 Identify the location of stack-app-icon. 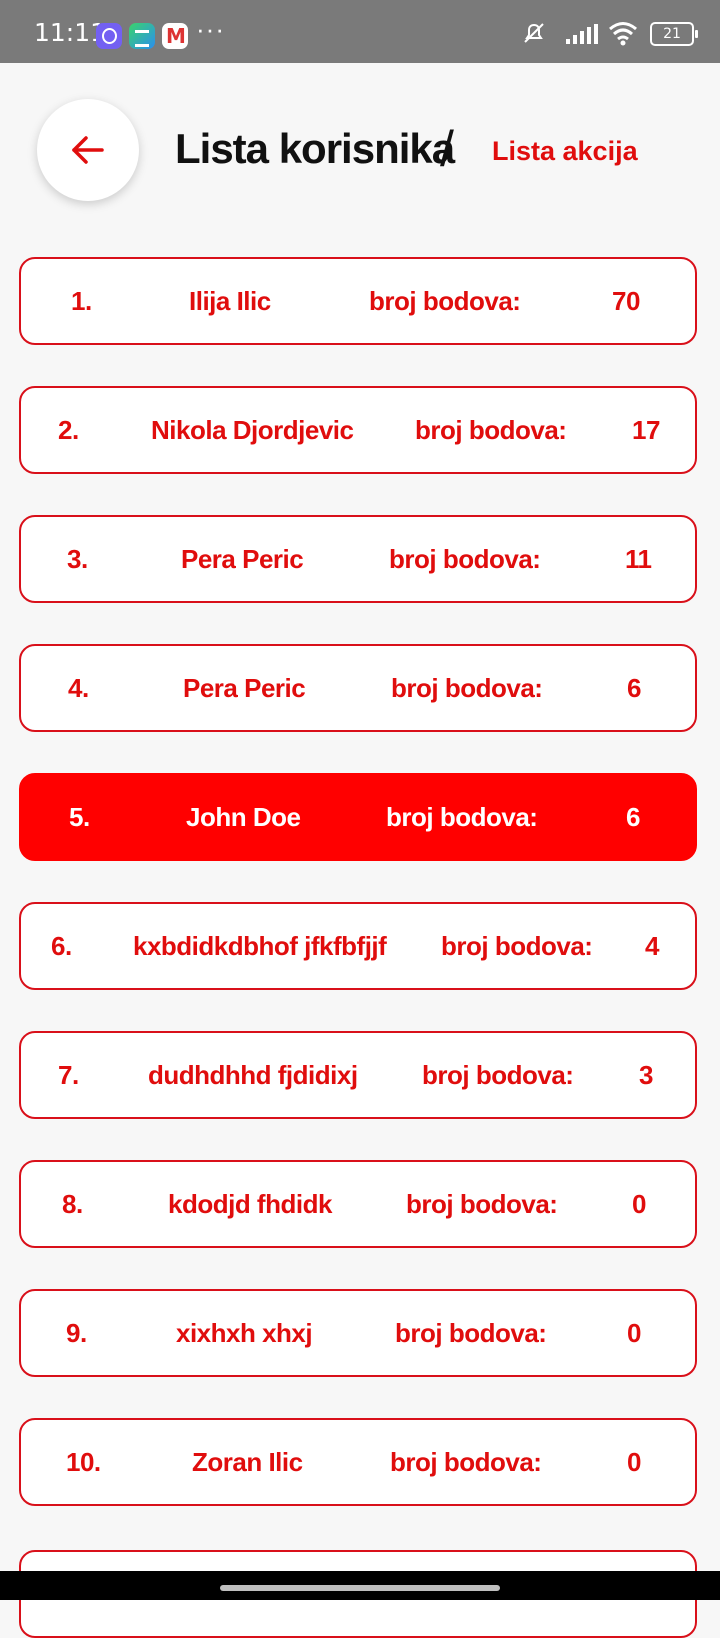
(142, 36).